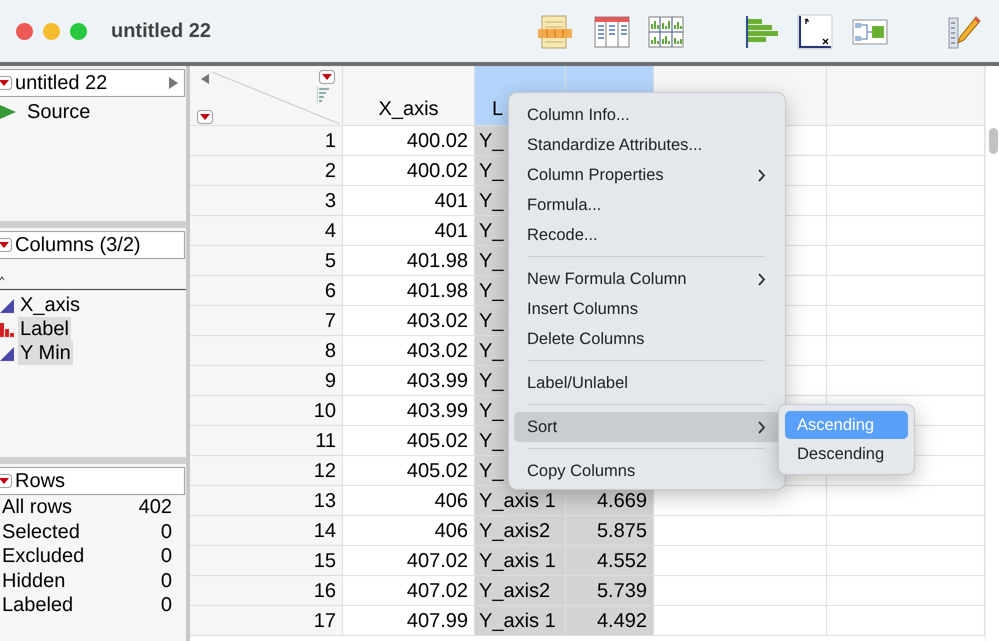 This screenshot has width=999, height=641. What do you see at coordinates (266, 261) in the screenshot?
I see `row-number: 5` at bounding box center [266, 261].